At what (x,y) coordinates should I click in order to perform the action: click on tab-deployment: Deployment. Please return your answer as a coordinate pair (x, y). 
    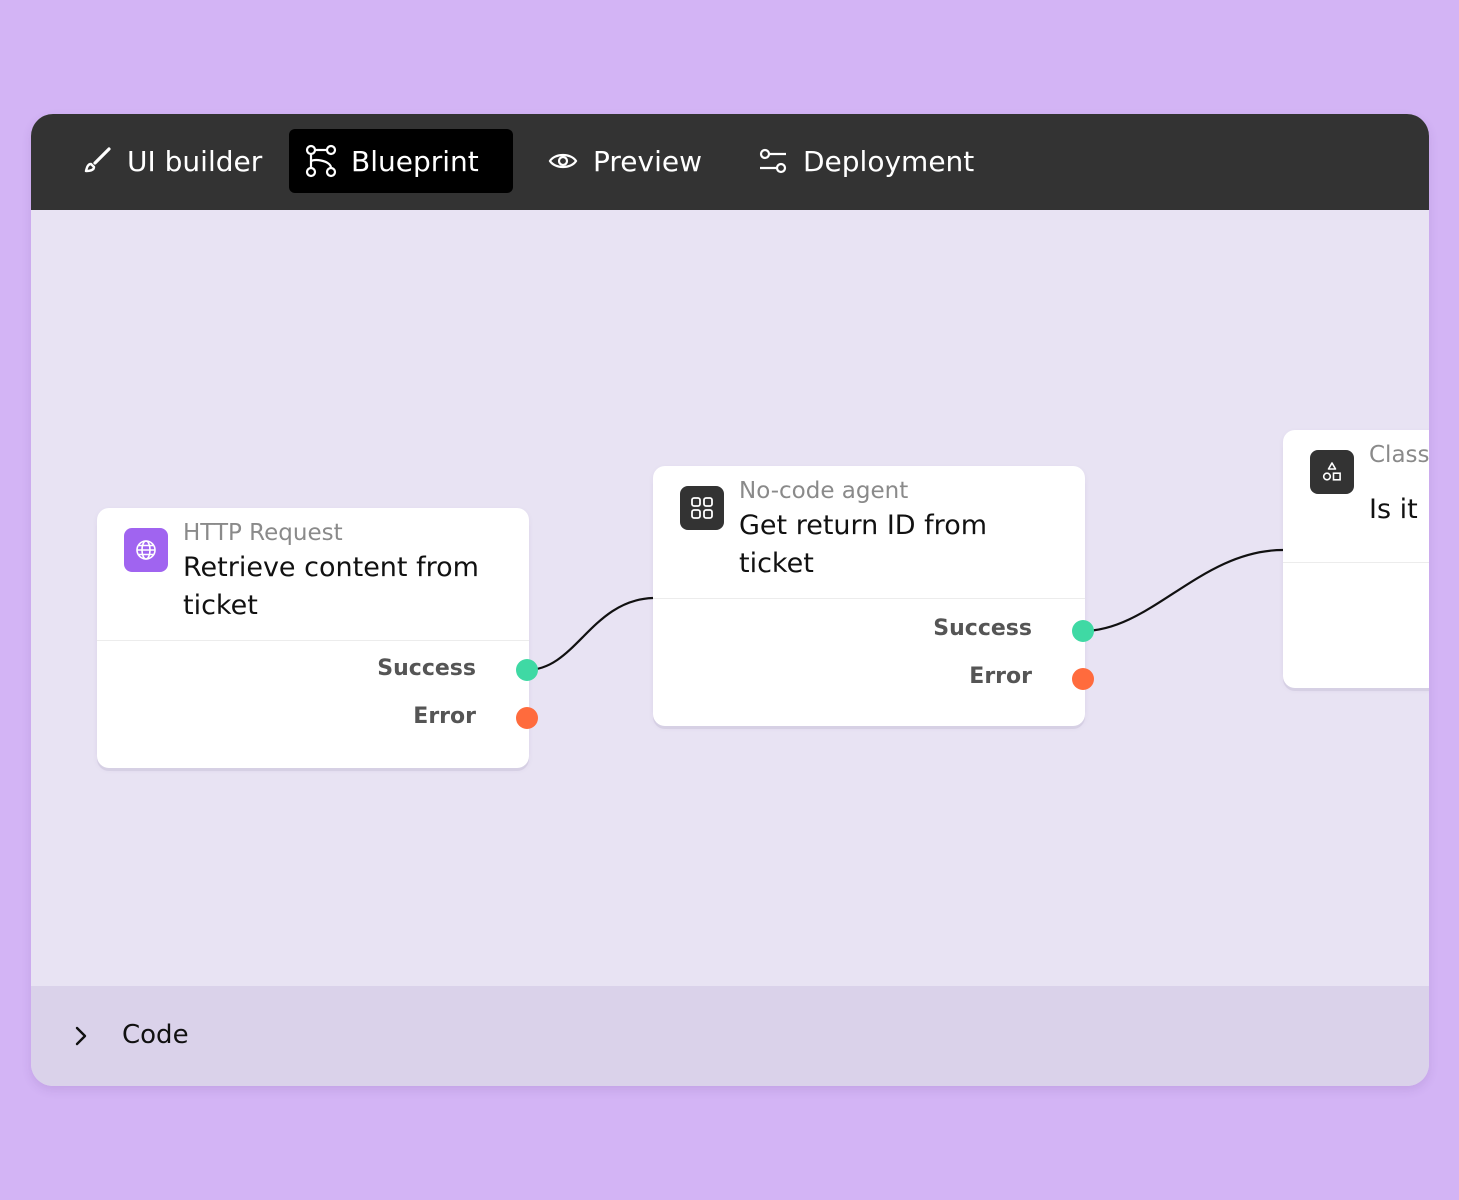
    Looking at the image, I should click on (864, 161).